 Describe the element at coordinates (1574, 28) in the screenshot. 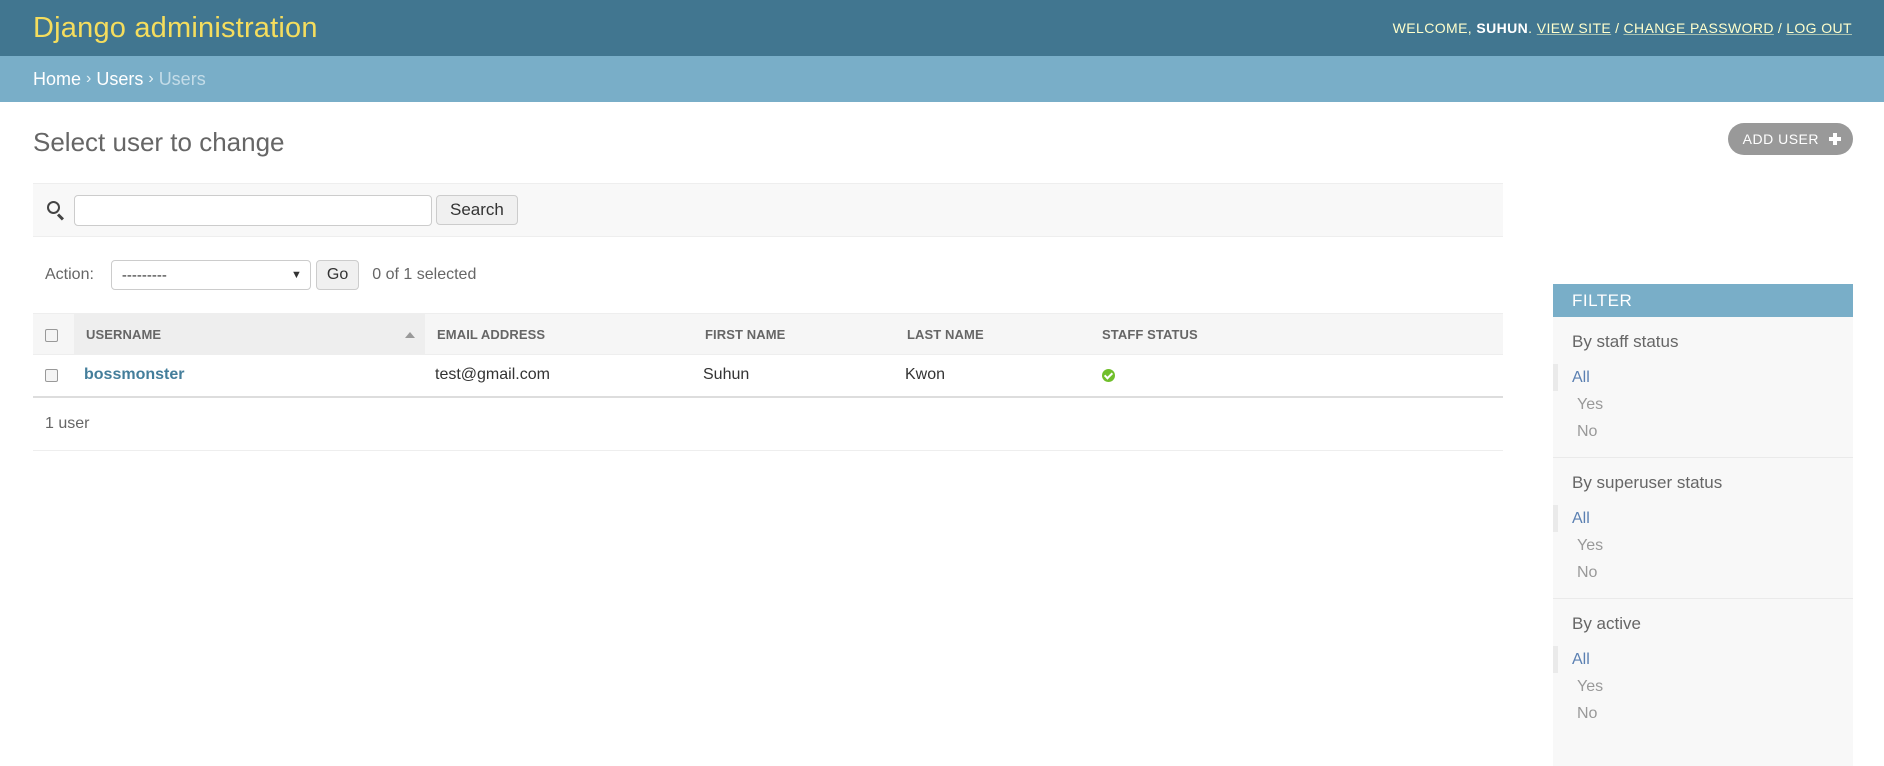

I see `view-site-link: View site` at that location.